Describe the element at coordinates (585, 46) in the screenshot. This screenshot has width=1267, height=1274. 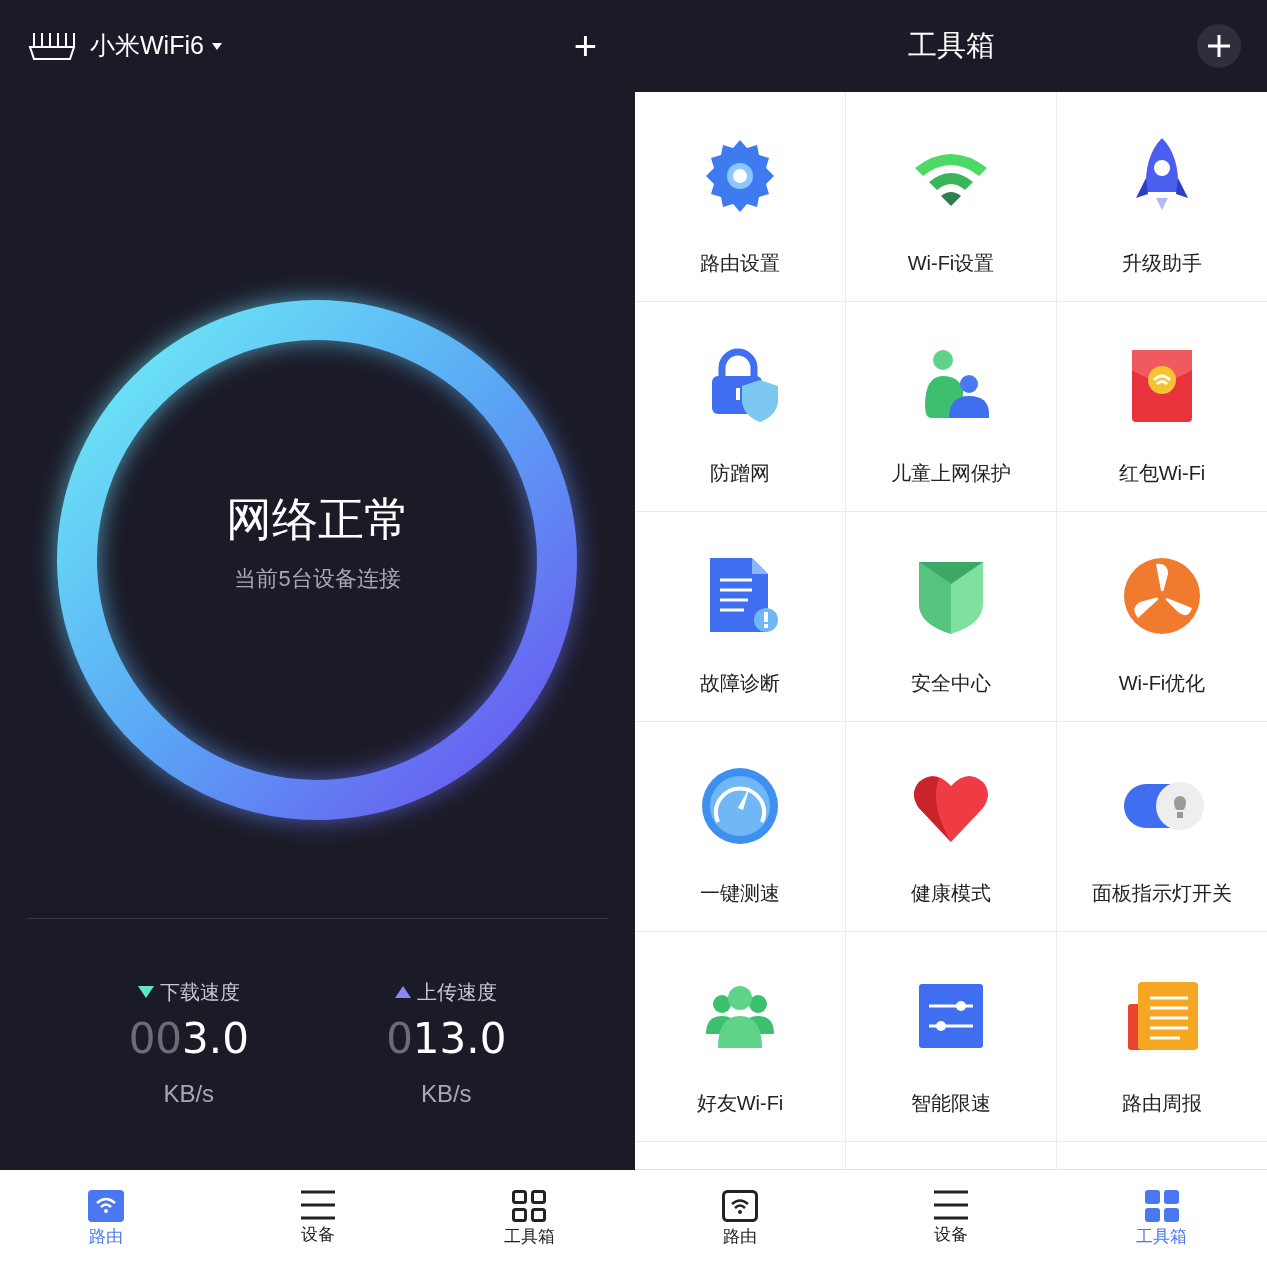
I see `add-button: +` at that location.